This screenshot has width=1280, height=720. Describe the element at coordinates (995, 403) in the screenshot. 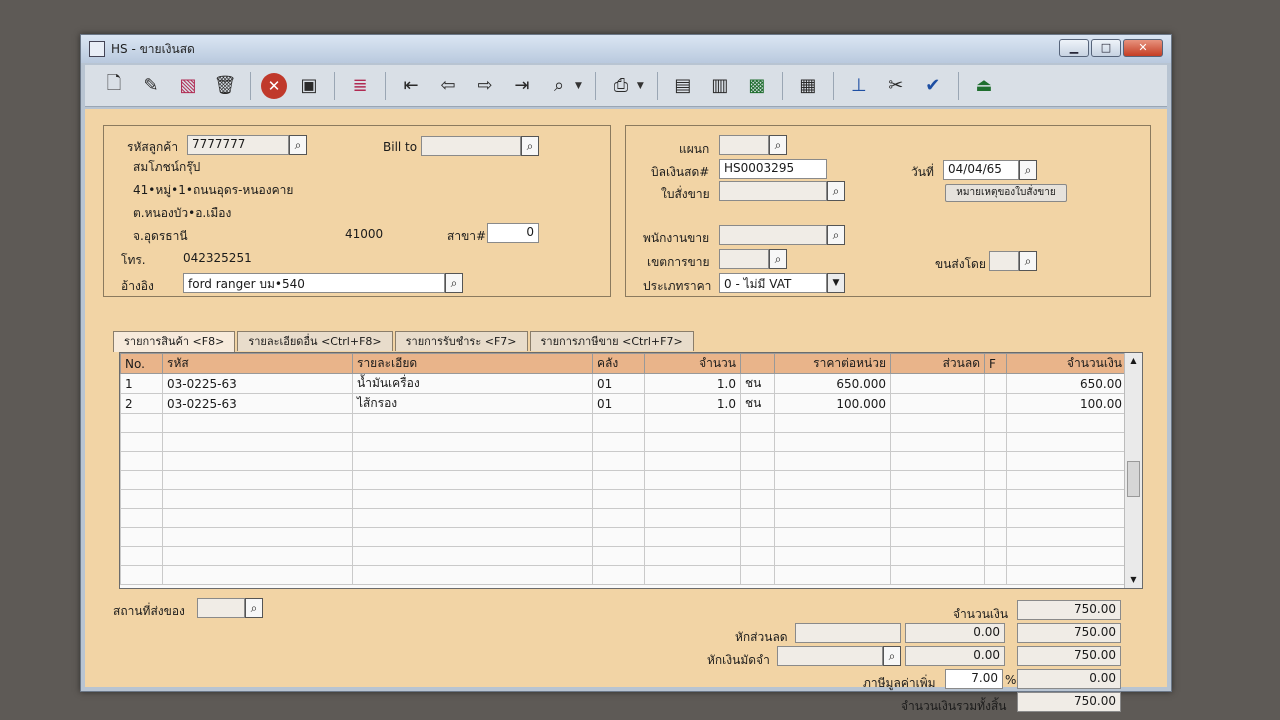

I see `cell-flag` at that location.